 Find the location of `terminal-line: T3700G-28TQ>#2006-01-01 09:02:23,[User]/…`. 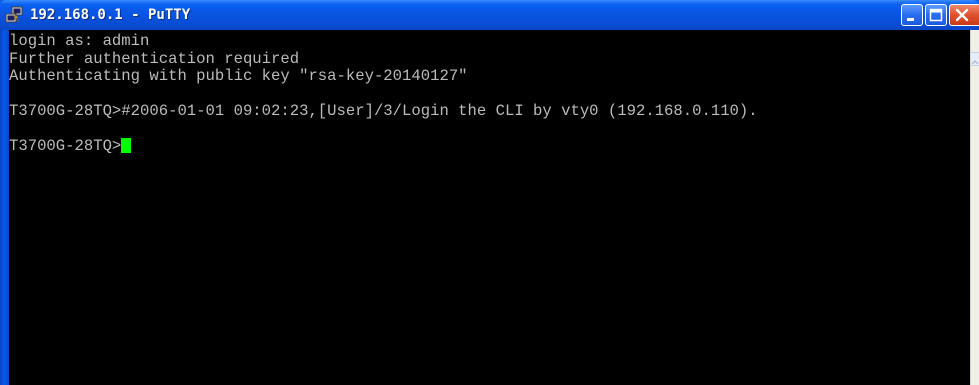

terminal-line: T3700G-28TQ>#2006-01-01 09:02:23,[User]/… is located at coordinates (383, 111).